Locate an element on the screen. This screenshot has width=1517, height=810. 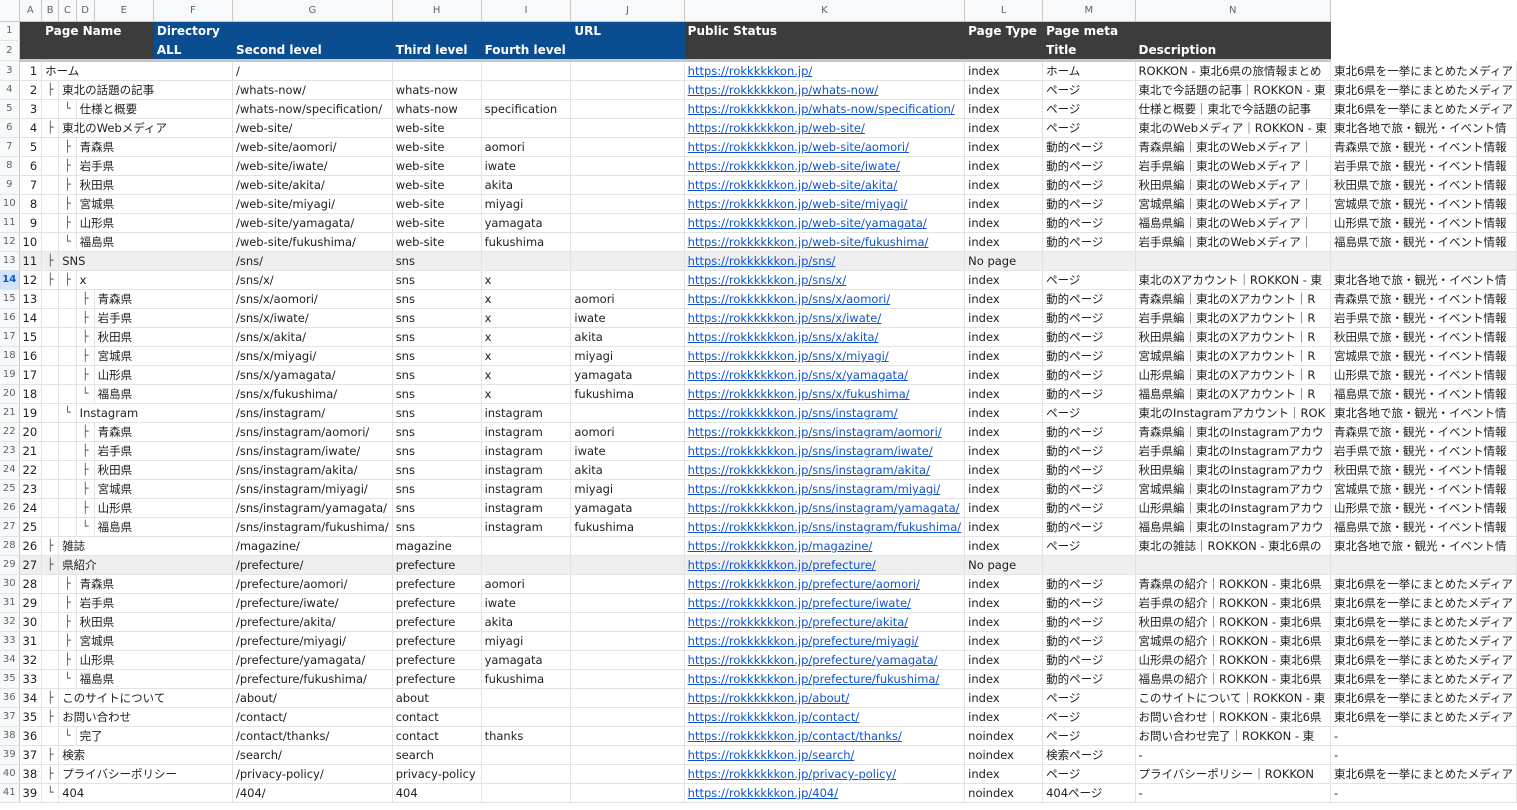
row-number: 6 is located at coordinates (10, 128).